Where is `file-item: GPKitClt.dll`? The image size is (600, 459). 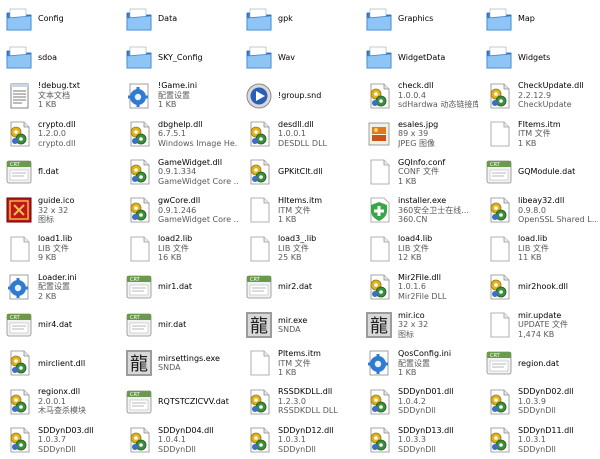
file-item: GPKitClt.dll is located at coordinates (300, 172).